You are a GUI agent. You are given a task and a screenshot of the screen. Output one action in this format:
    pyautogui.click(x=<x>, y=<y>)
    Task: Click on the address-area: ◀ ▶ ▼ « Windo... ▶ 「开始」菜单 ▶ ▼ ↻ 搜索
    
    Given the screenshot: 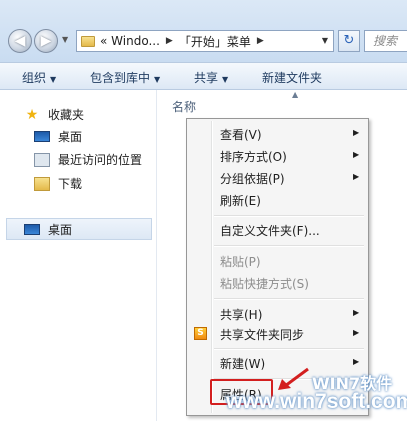 What is the action you would take?
    pyautogui.click(x=203, y=31)
    